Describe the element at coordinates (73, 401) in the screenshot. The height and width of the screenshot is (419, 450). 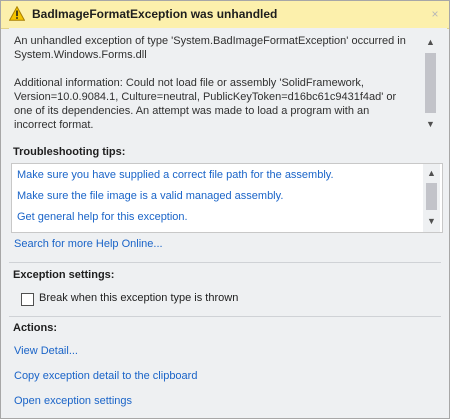
I see `open-exception-settings-link: Open exception settings` at that location.